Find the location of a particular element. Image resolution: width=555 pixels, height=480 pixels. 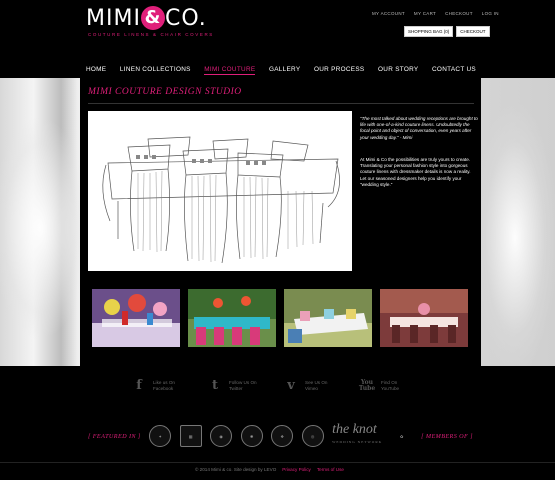

nav-our-story: OUR STORY is located at coordinates (398, 70).